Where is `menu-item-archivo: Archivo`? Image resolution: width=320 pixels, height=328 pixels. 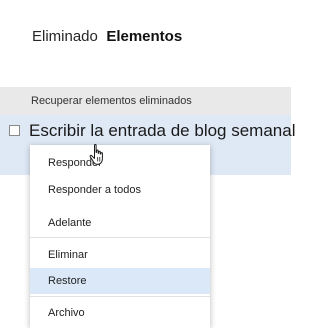
menu-item-archivo: Archivo is located at coordinates (120, 313).